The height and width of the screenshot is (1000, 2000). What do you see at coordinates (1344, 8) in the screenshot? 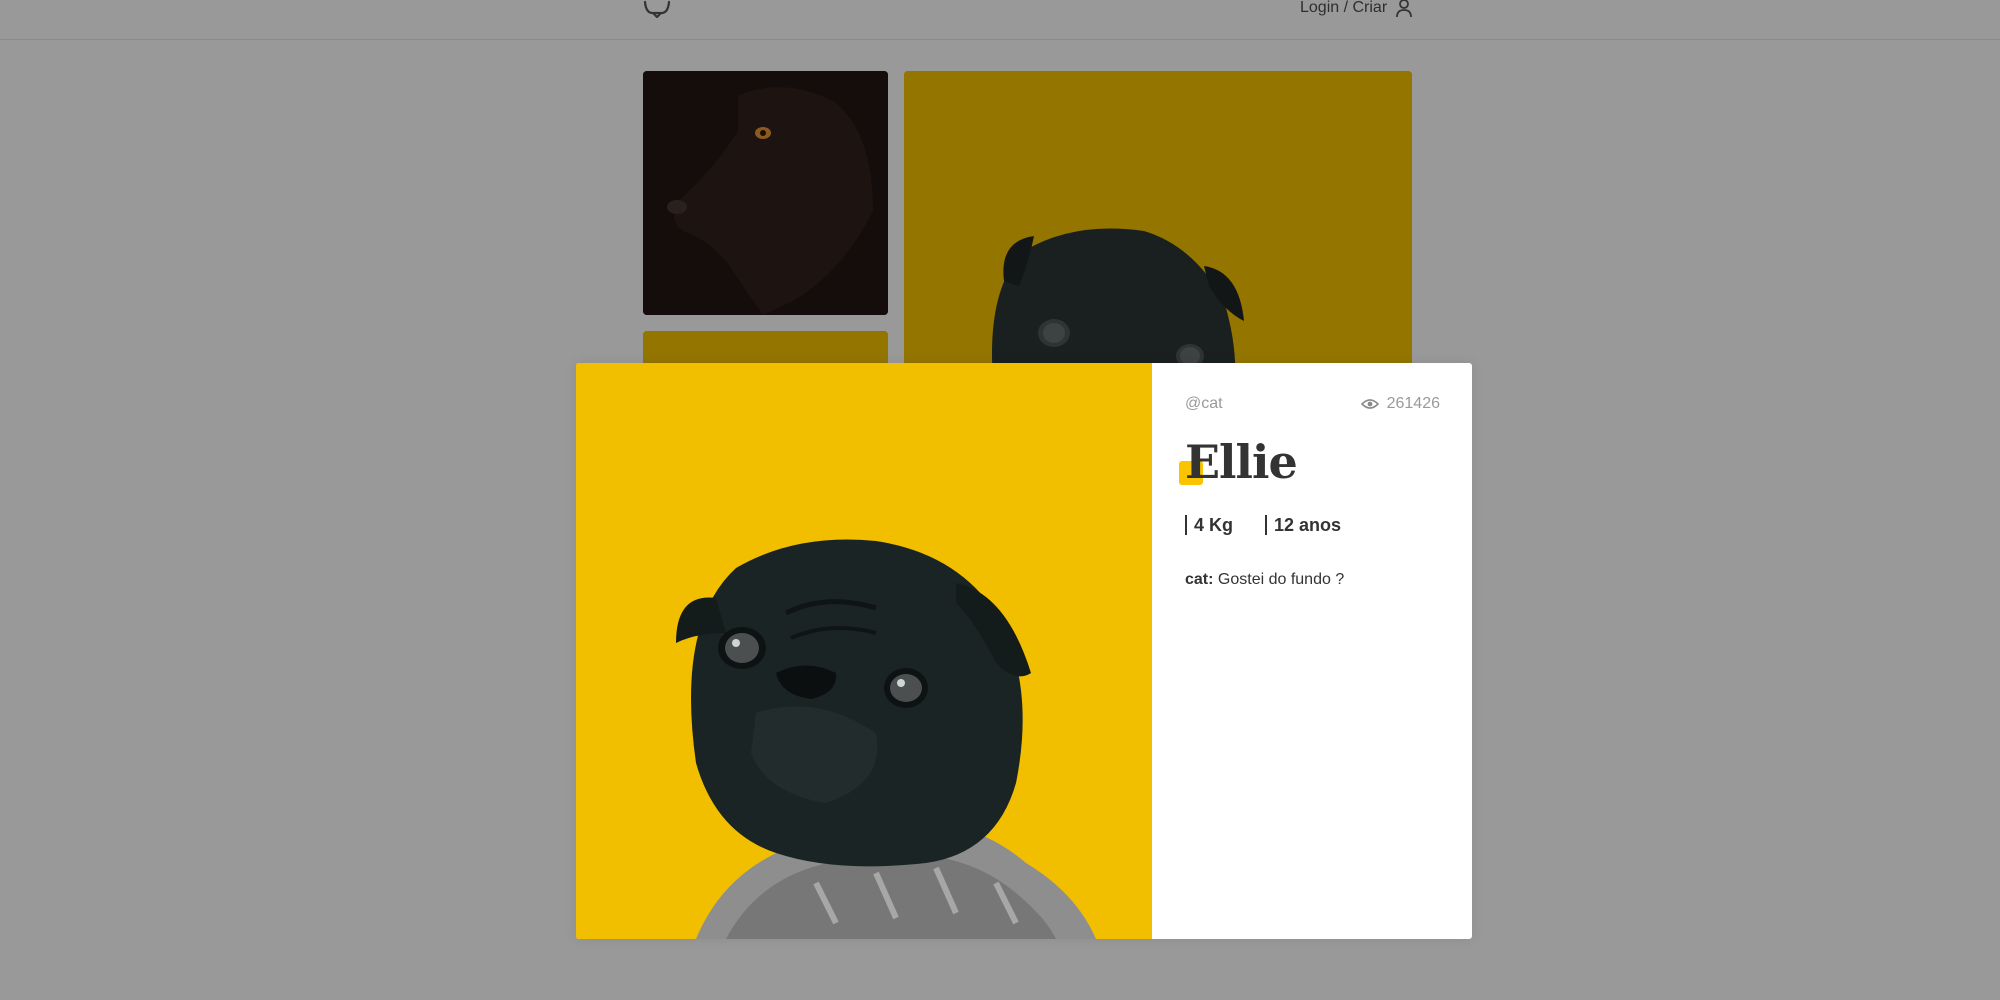
I see `login-label: Login / Criar` at bounding box center [1344, 8].